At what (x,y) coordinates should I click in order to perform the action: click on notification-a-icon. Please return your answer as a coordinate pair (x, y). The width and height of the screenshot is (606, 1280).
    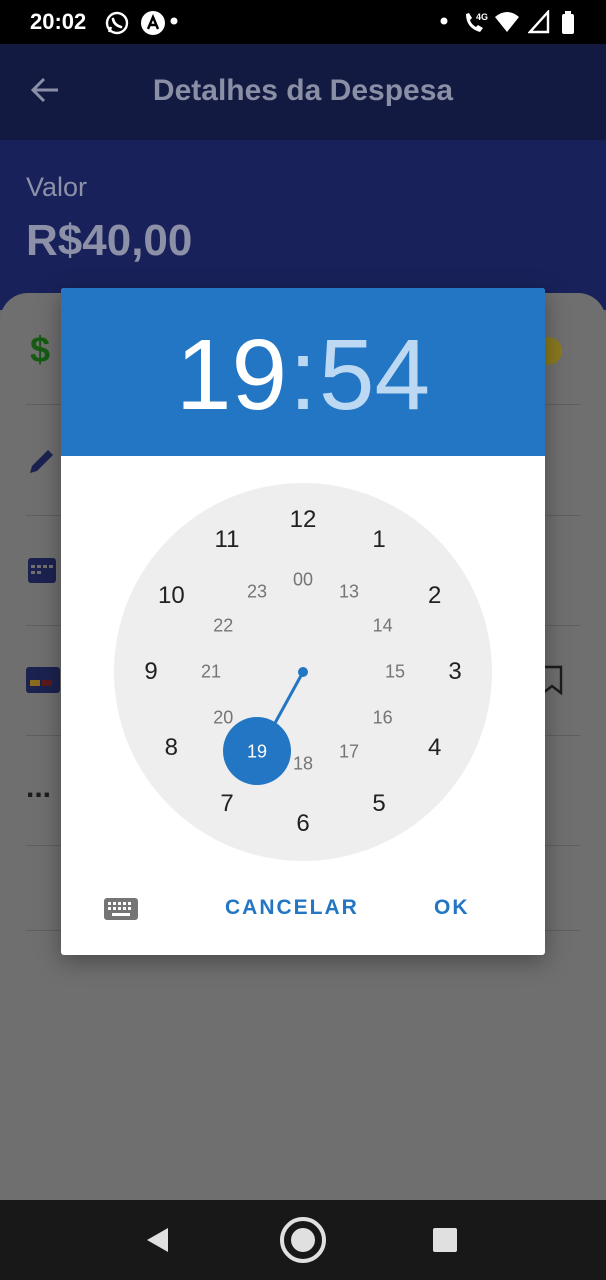
    Looking at the image, I should click on (153, 23).